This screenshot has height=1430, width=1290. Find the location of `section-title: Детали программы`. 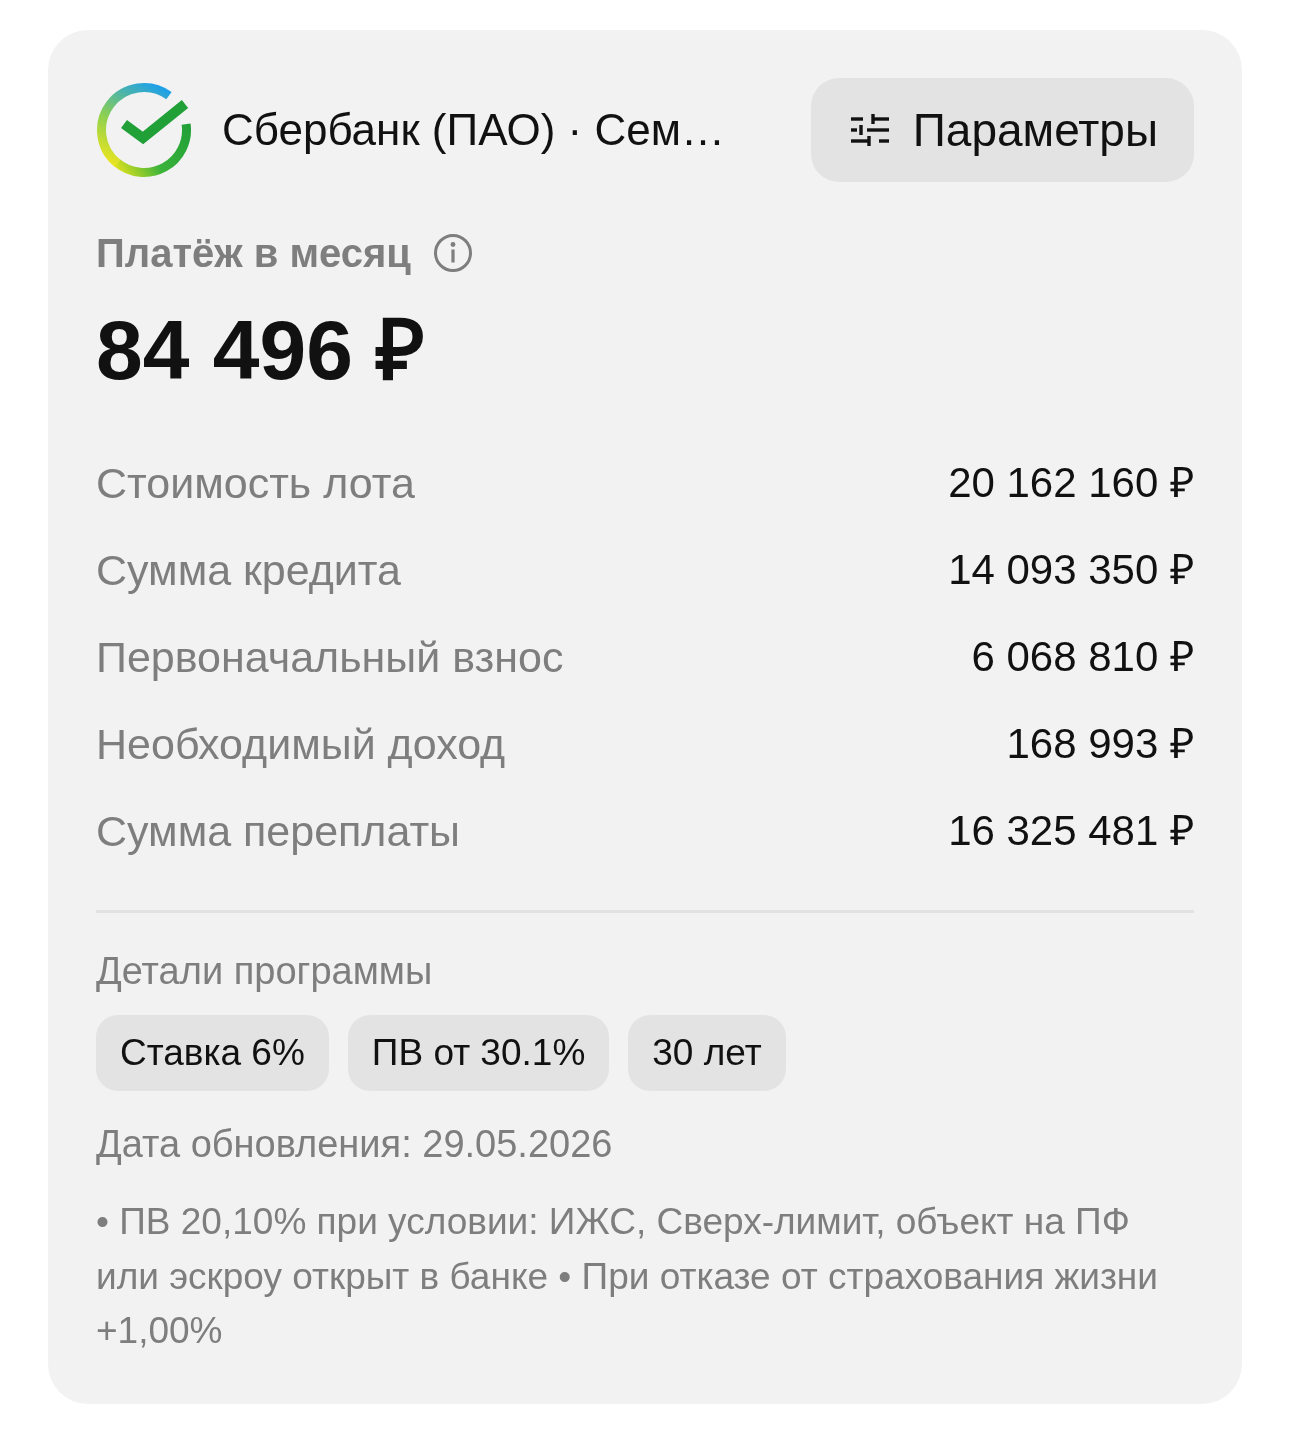

section-title: Детали программы is located at coordinates (265, 971).